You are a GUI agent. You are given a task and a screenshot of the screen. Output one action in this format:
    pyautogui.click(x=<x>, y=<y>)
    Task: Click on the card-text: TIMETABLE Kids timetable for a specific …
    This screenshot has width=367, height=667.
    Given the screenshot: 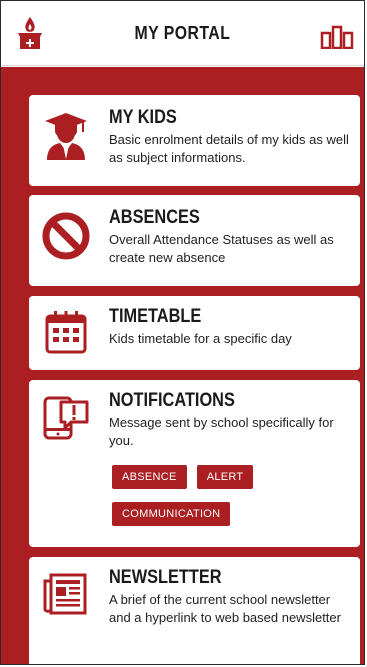 What is the action you would take?
    pyautogui.click(x=230, y=327)
    